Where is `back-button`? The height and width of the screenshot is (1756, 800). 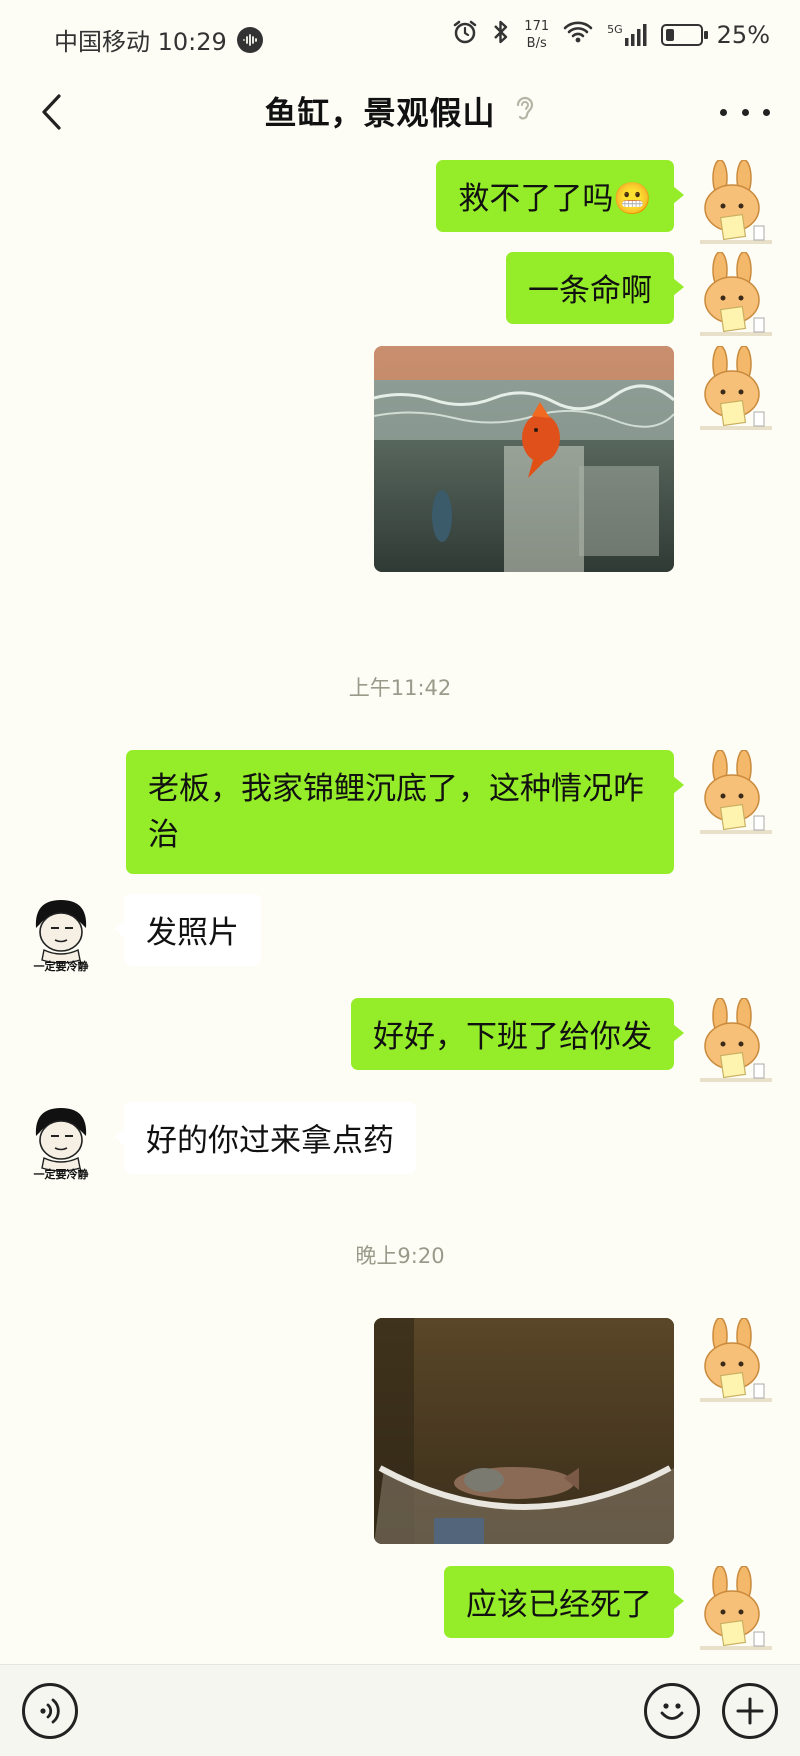
back-button is located at coordinates (52, 112).